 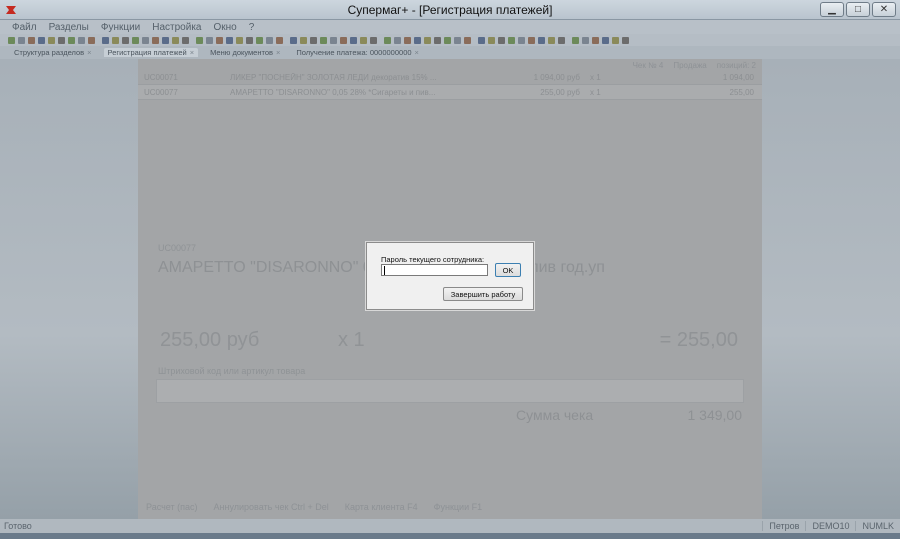 I want to click on password-input, so click(x=434, y=270).